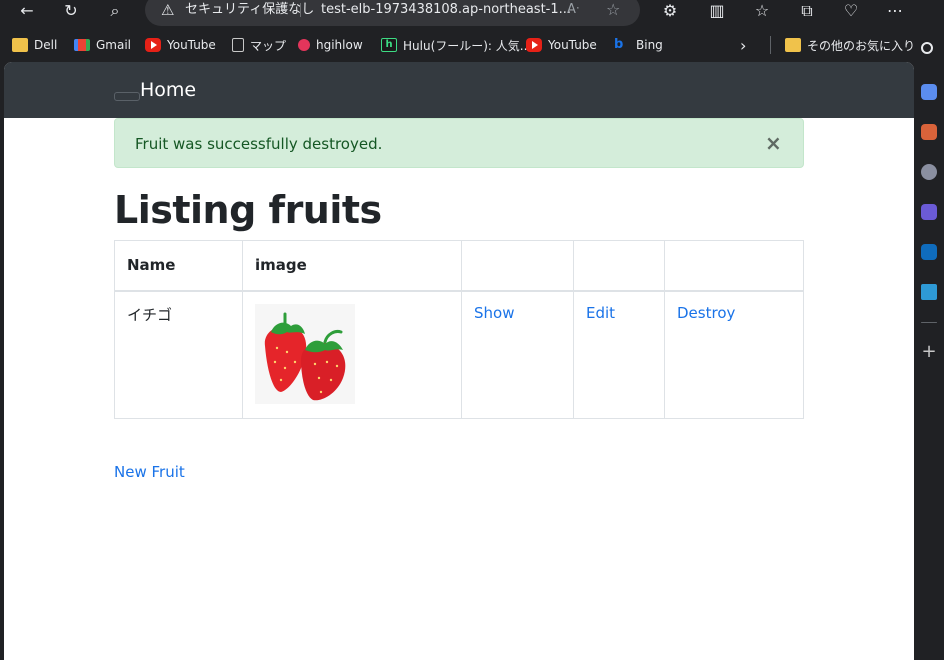 The height and width of the screenshot is (660, 944). What do you see at coordinates (300, 10) in the screenshot?
I see `address-divider` at bounding box center [300, 10].